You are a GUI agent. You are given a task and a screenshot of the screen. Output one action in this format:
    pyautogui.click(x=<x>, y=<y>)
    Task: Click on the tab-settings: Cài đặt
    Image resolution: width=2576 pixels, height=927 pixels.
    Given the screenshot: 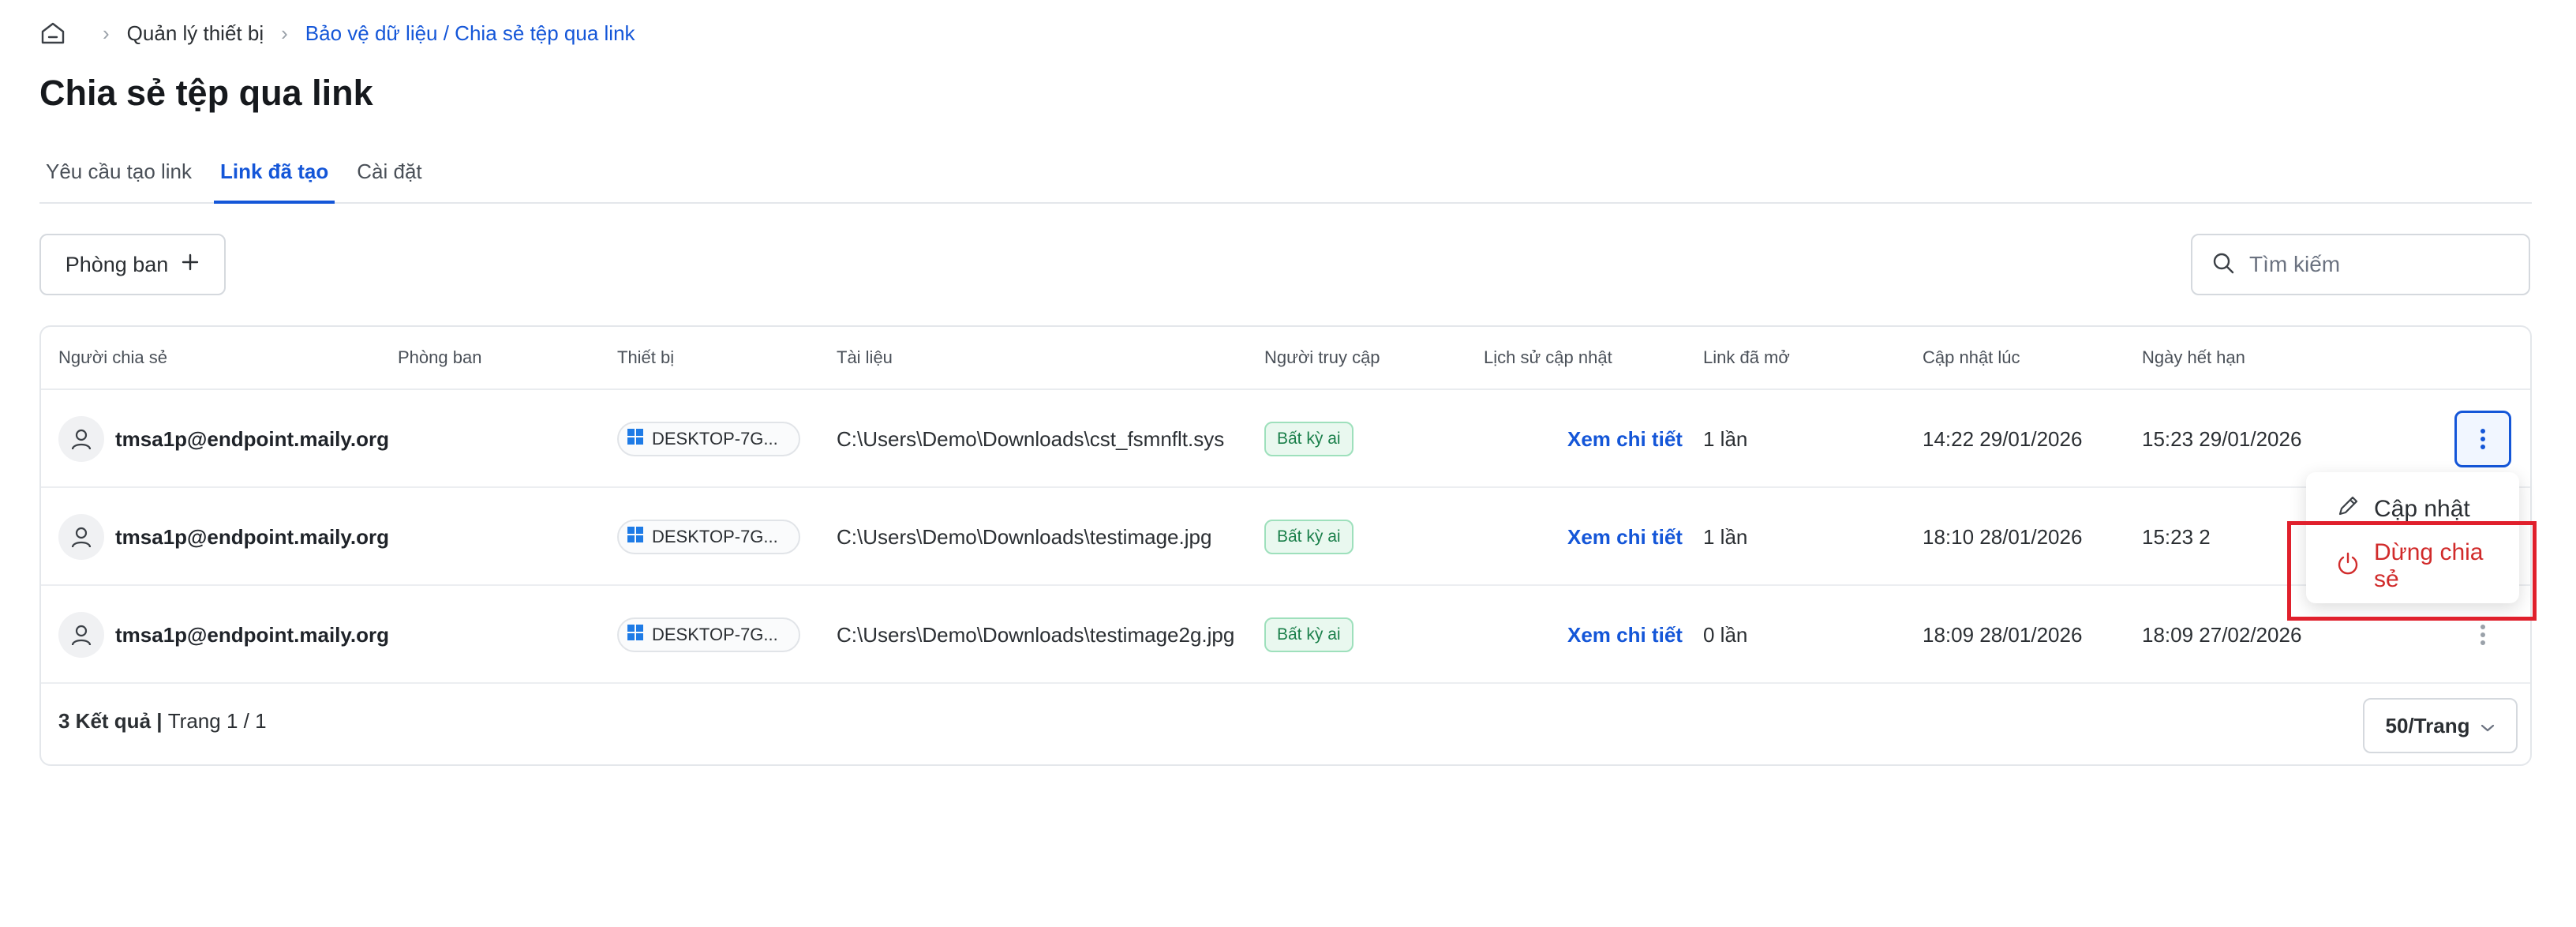 What is the action you would take?
    pyautogui.click(x=389, y=179)
    